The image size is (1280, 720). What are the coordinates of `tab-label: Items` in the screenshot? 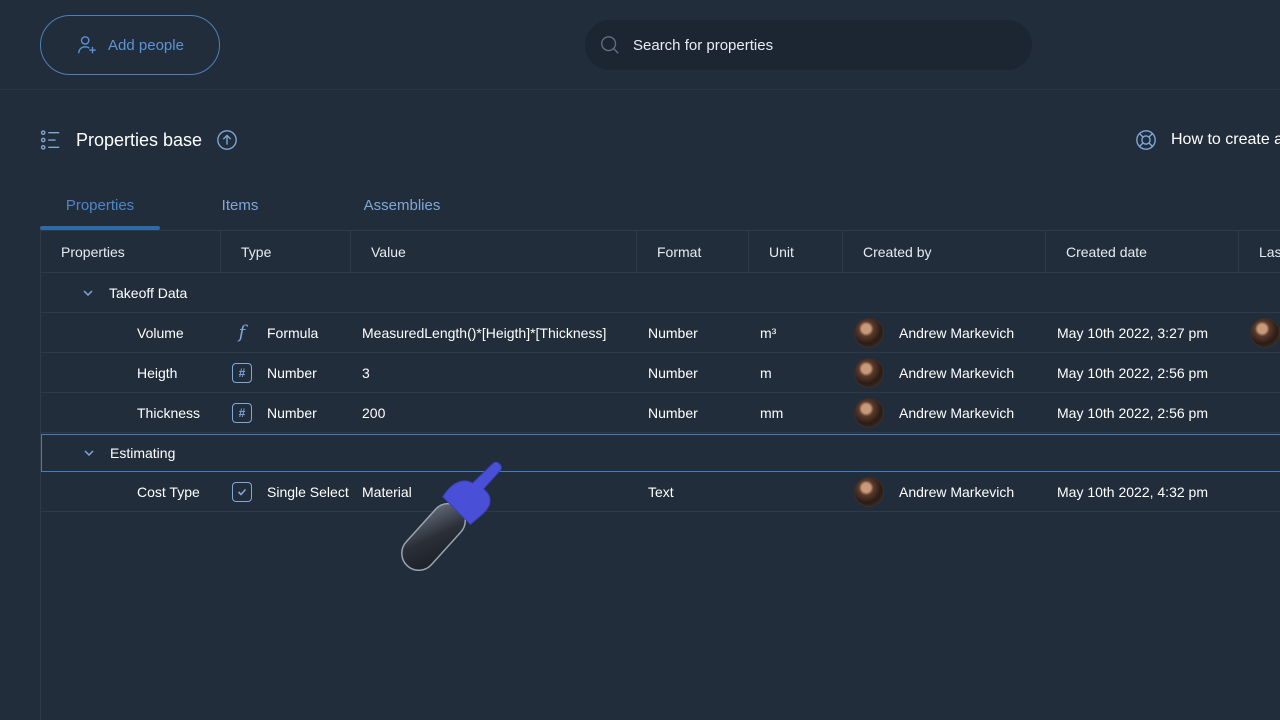 It's located at (240, 205).